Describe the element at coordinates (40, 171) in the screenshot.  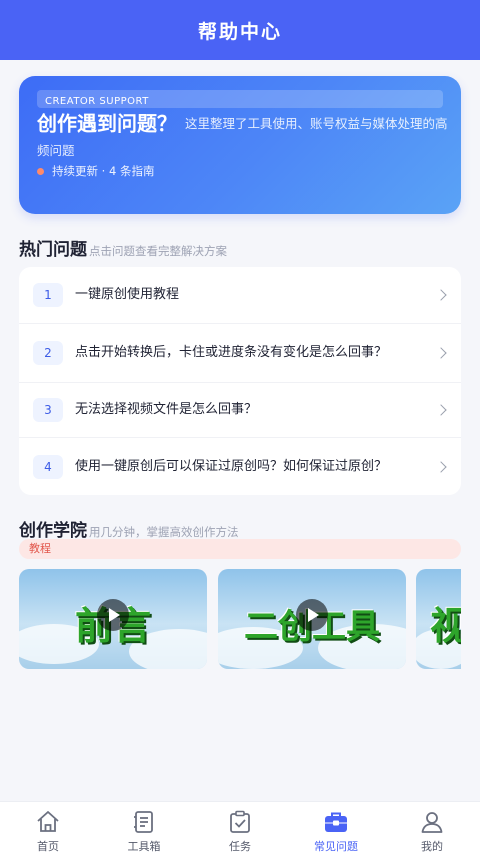
I see `status-dot-icon` at that location.